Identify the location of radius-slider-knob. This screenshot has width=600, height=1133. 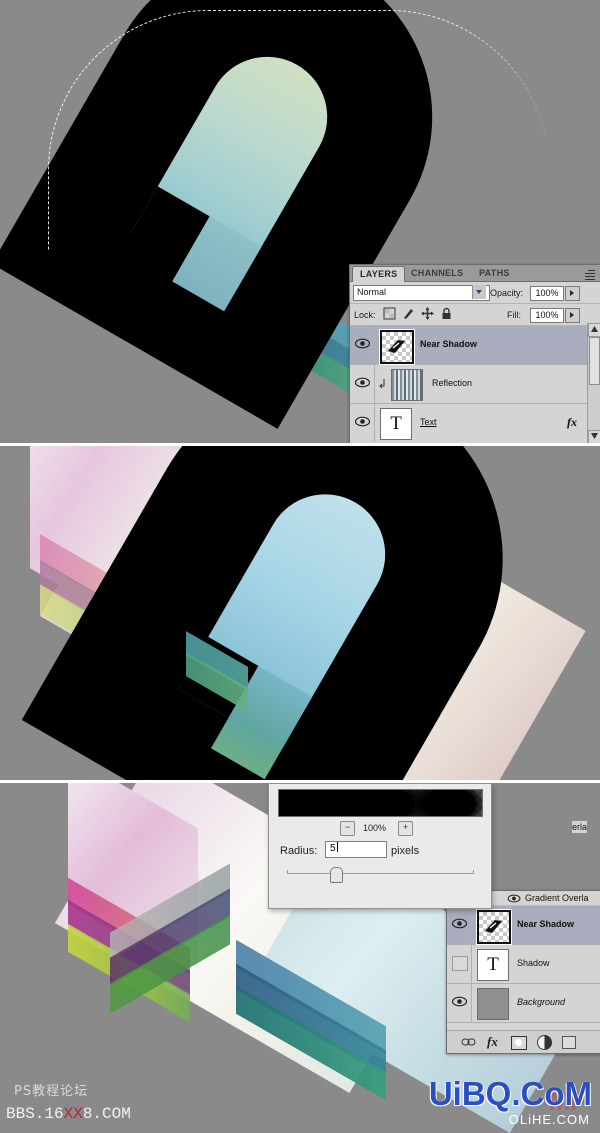
(336, 875).